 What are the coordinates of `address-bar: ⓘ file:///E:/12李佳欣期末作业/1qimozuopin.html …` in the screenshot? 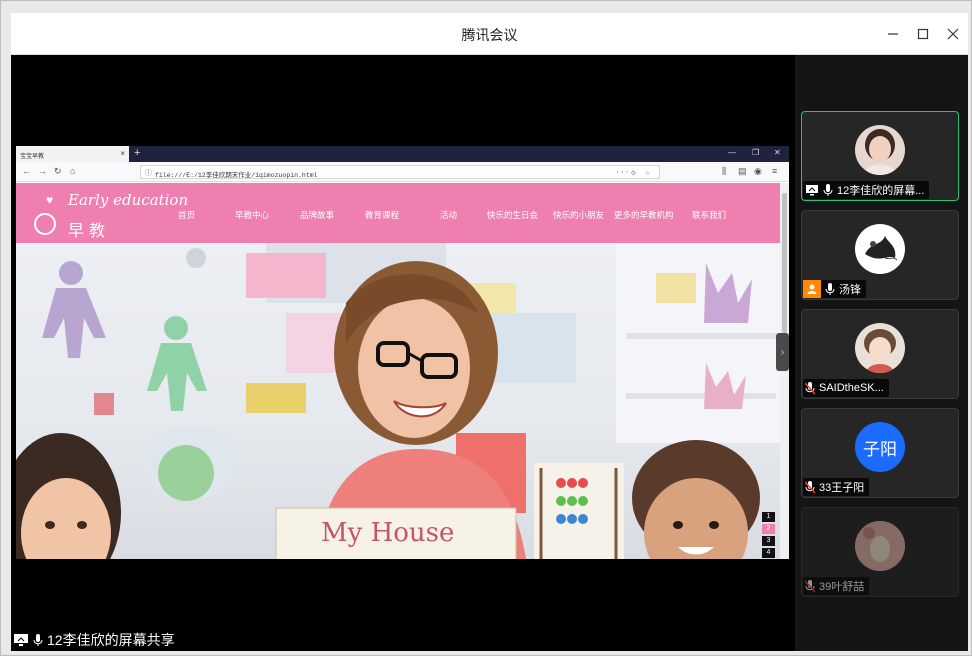 It's located at (400, 172).